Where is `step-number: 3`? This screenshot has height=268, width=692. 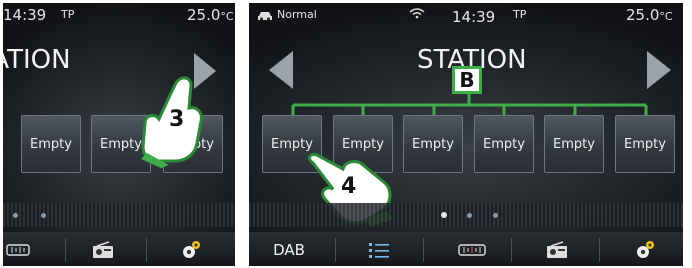 step-number: 3 is located at coordinates (177, 119).